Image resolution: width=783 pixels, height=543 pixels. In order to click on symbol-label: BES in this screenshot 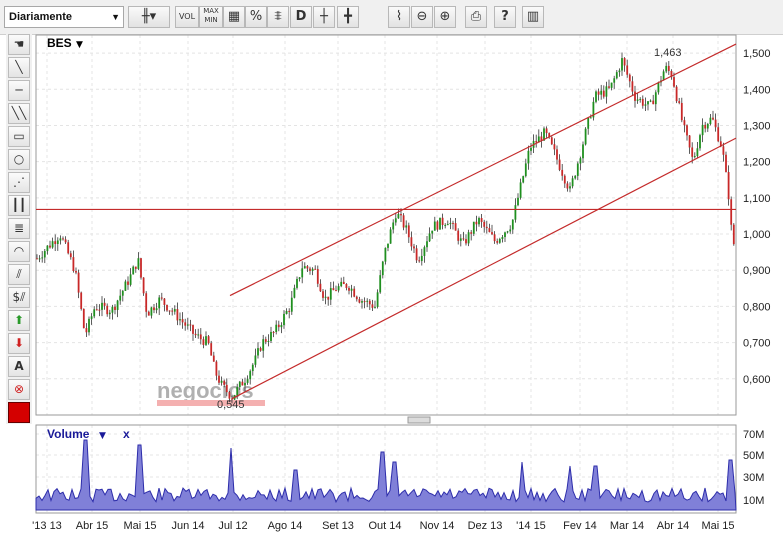, I will do `click(59, 43)`.